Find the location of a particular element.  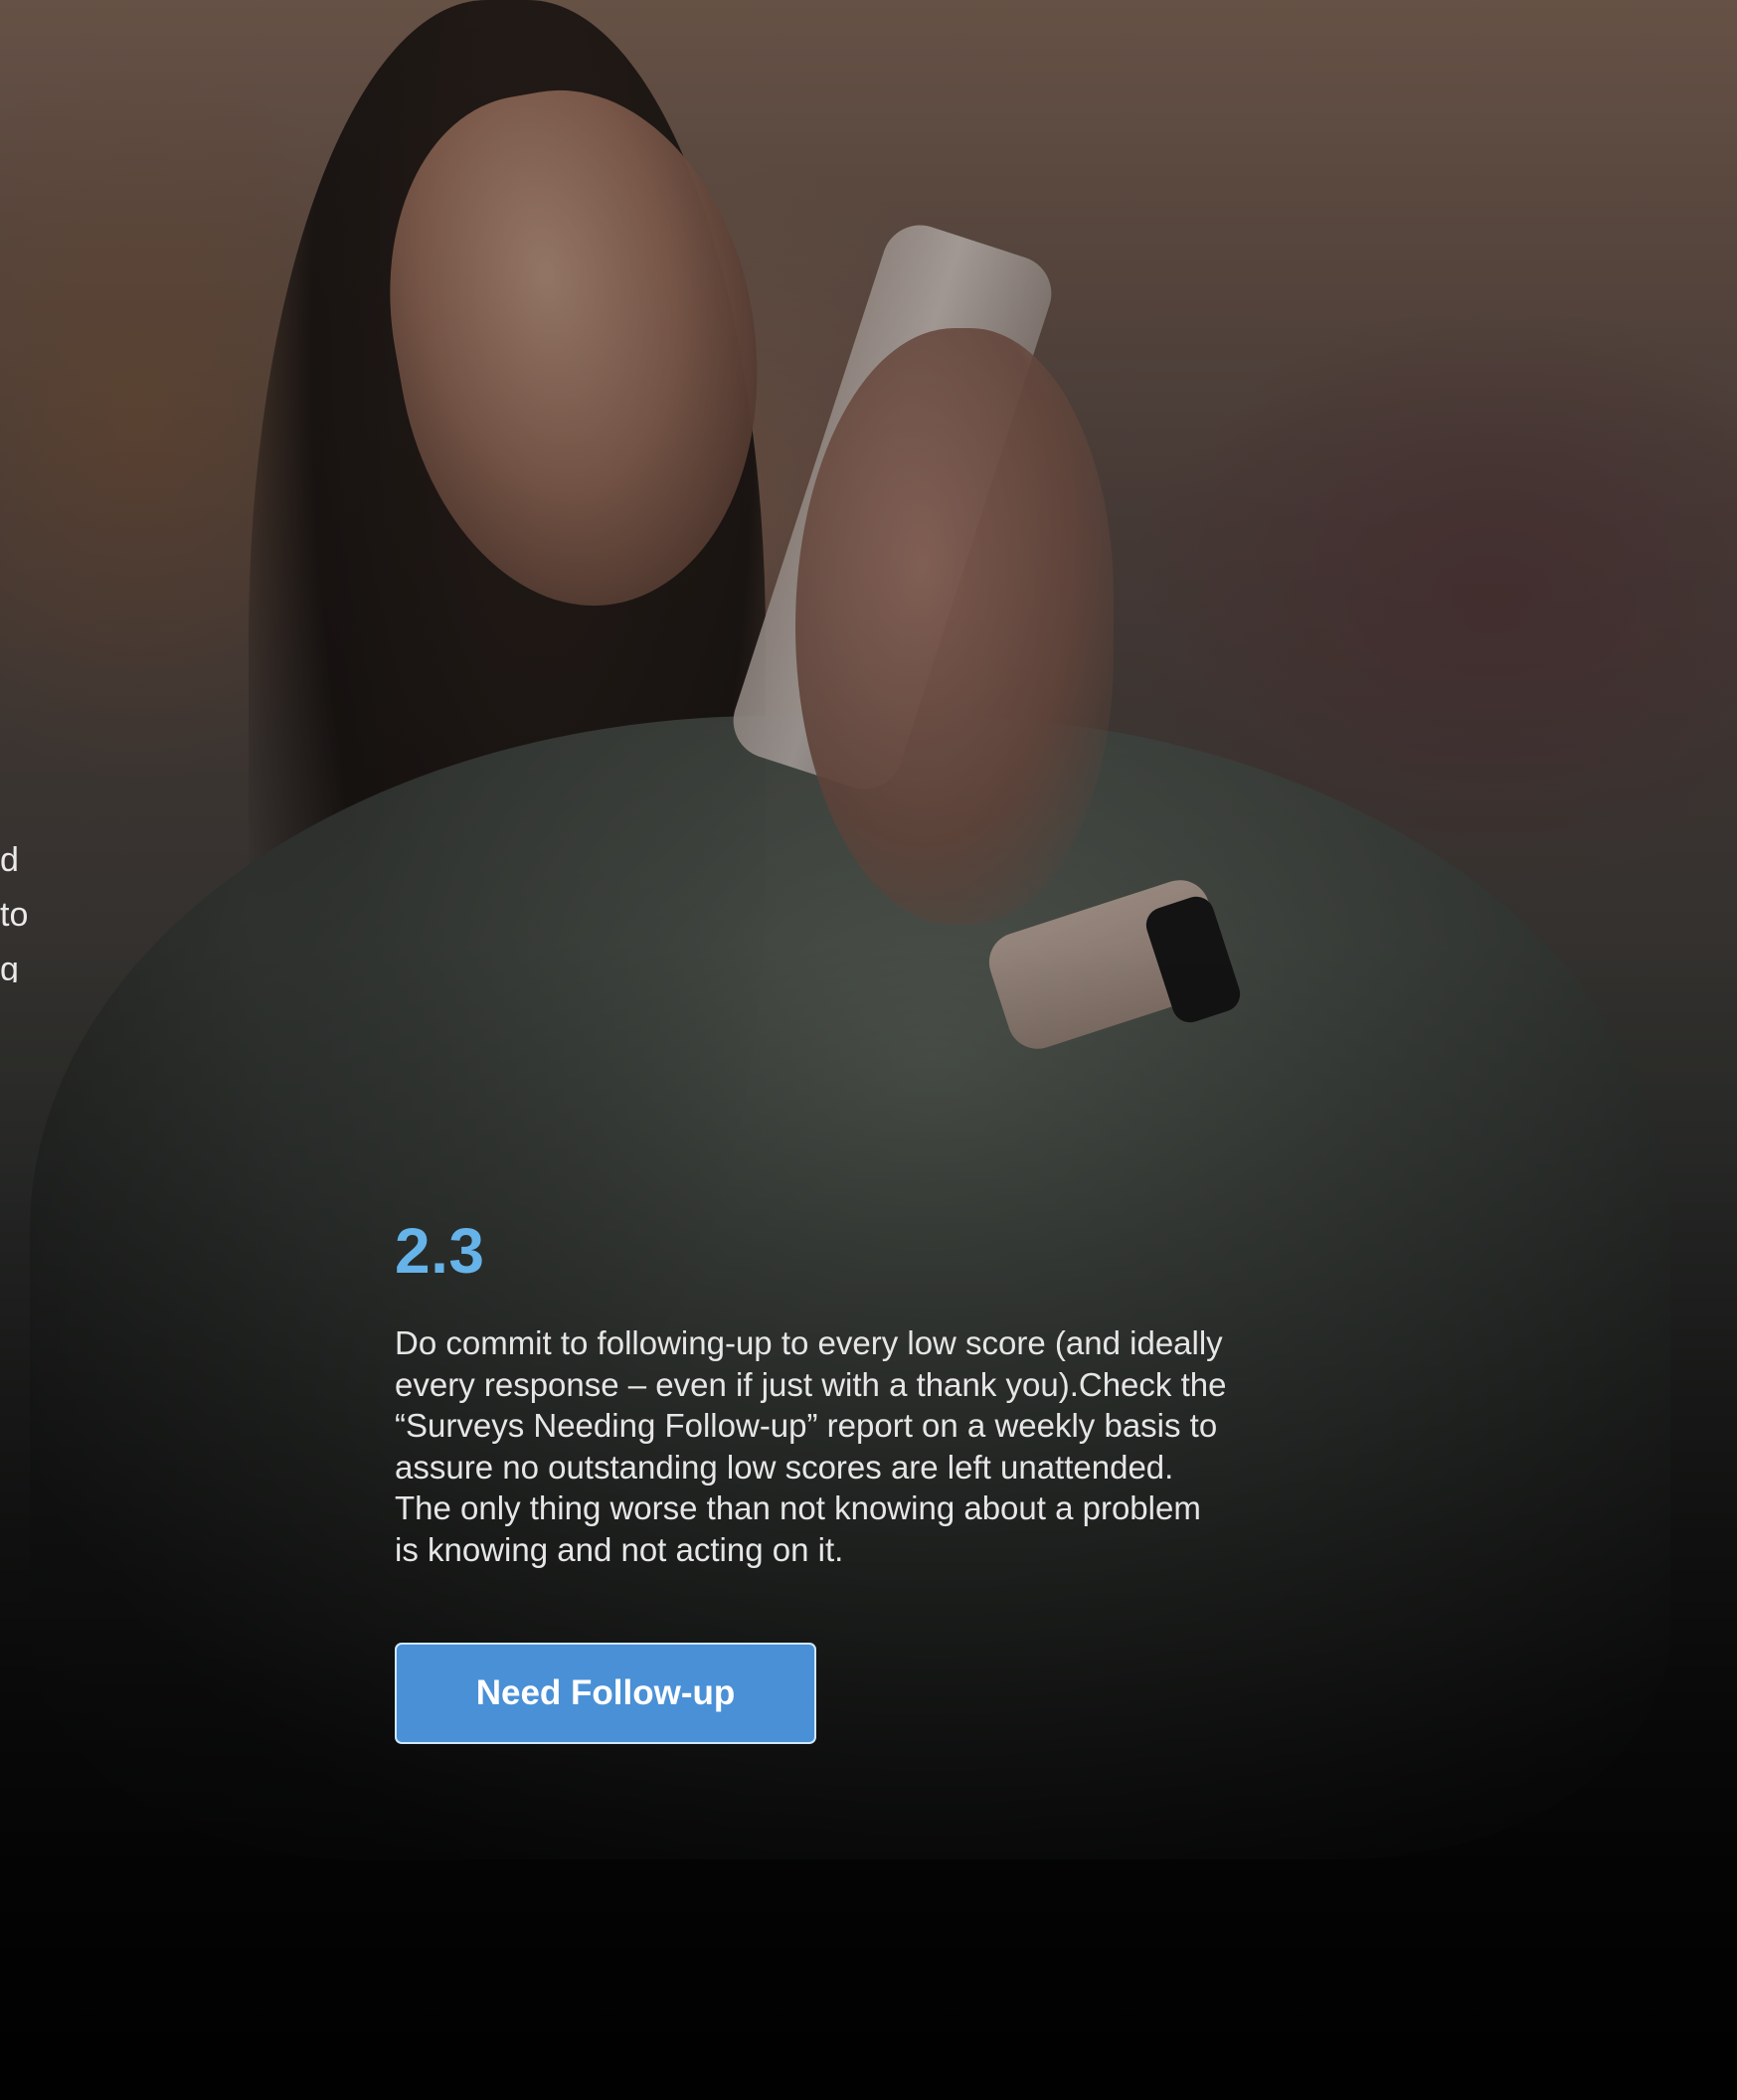

left-partial-text: d to g is located at coordinates (30, 907).